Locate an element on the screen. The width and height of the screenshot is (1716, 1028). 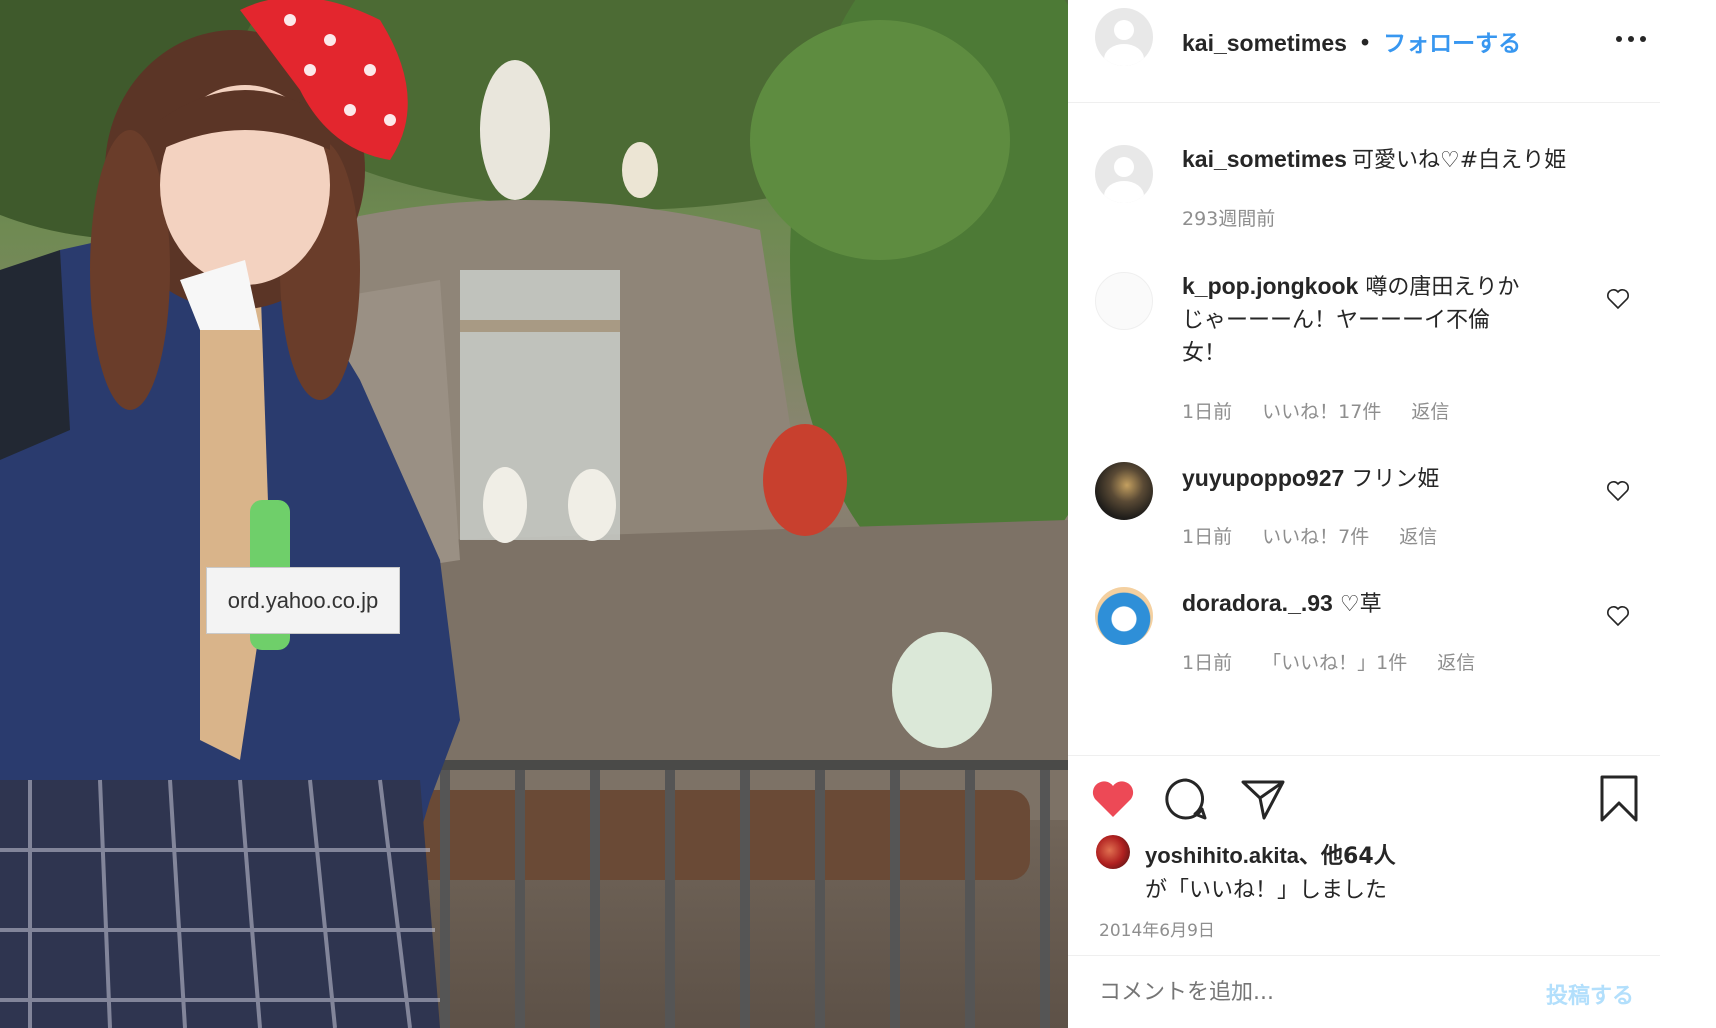
comment-likes: いいね！17件 is located at coordinates (1321, 412).